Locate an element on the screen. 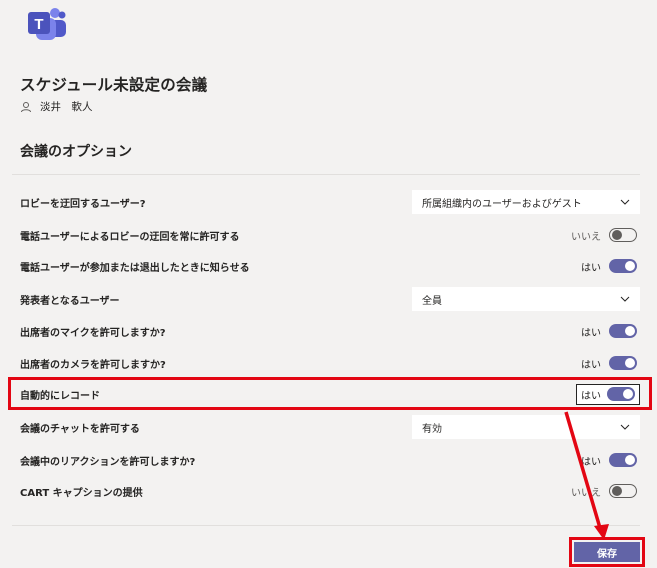 The image size is (657, 568). option-label: 電話ユーザーによるロビーの迂回を常に許可する is located at coordinates (130, 237).